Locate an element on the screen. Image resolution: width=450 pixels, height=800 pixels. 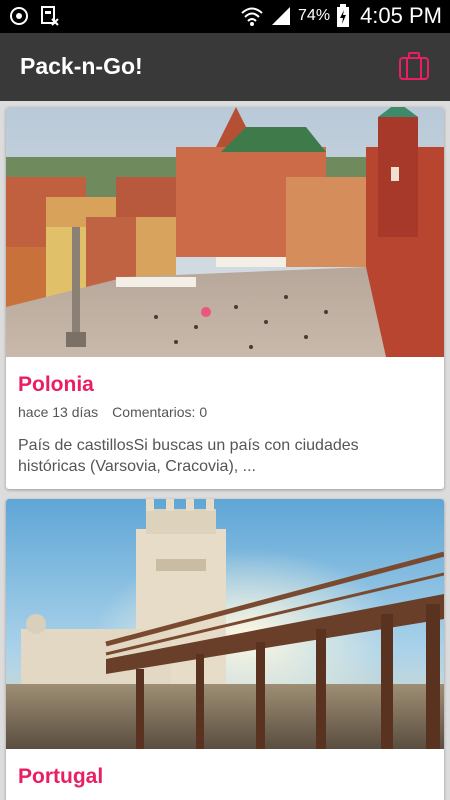
signal-icon is located at coordinates (281, 16).